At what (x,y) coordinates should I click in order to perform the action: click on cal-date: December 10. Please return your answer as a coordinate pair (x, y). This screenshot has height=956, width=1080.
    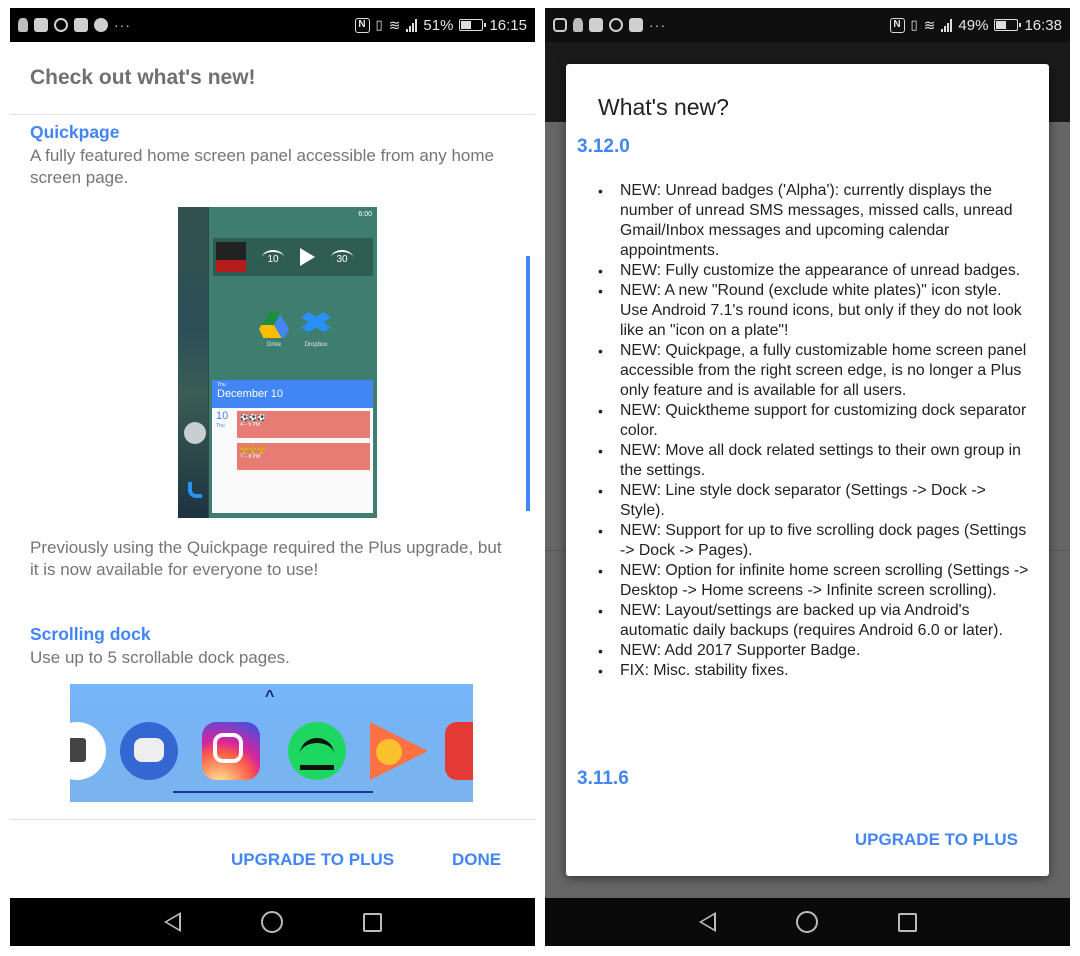
    Looking at the image, I should click on (250, 394).